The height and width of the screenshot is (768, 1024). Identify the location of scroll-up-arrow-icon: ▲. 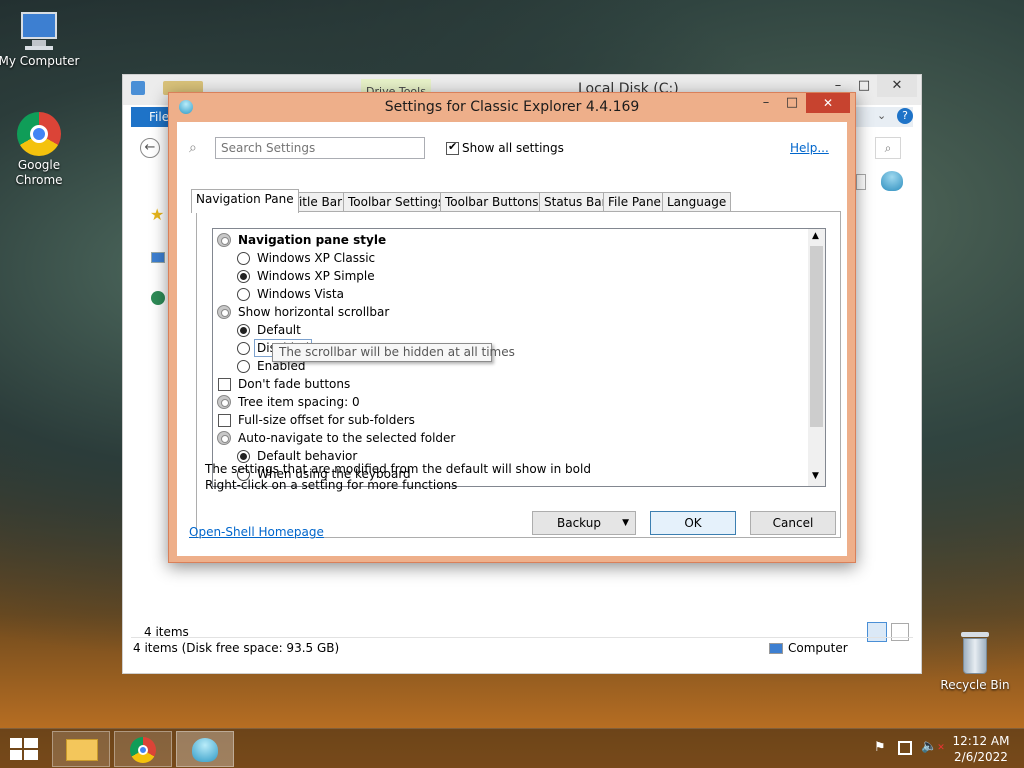
(815, 236).